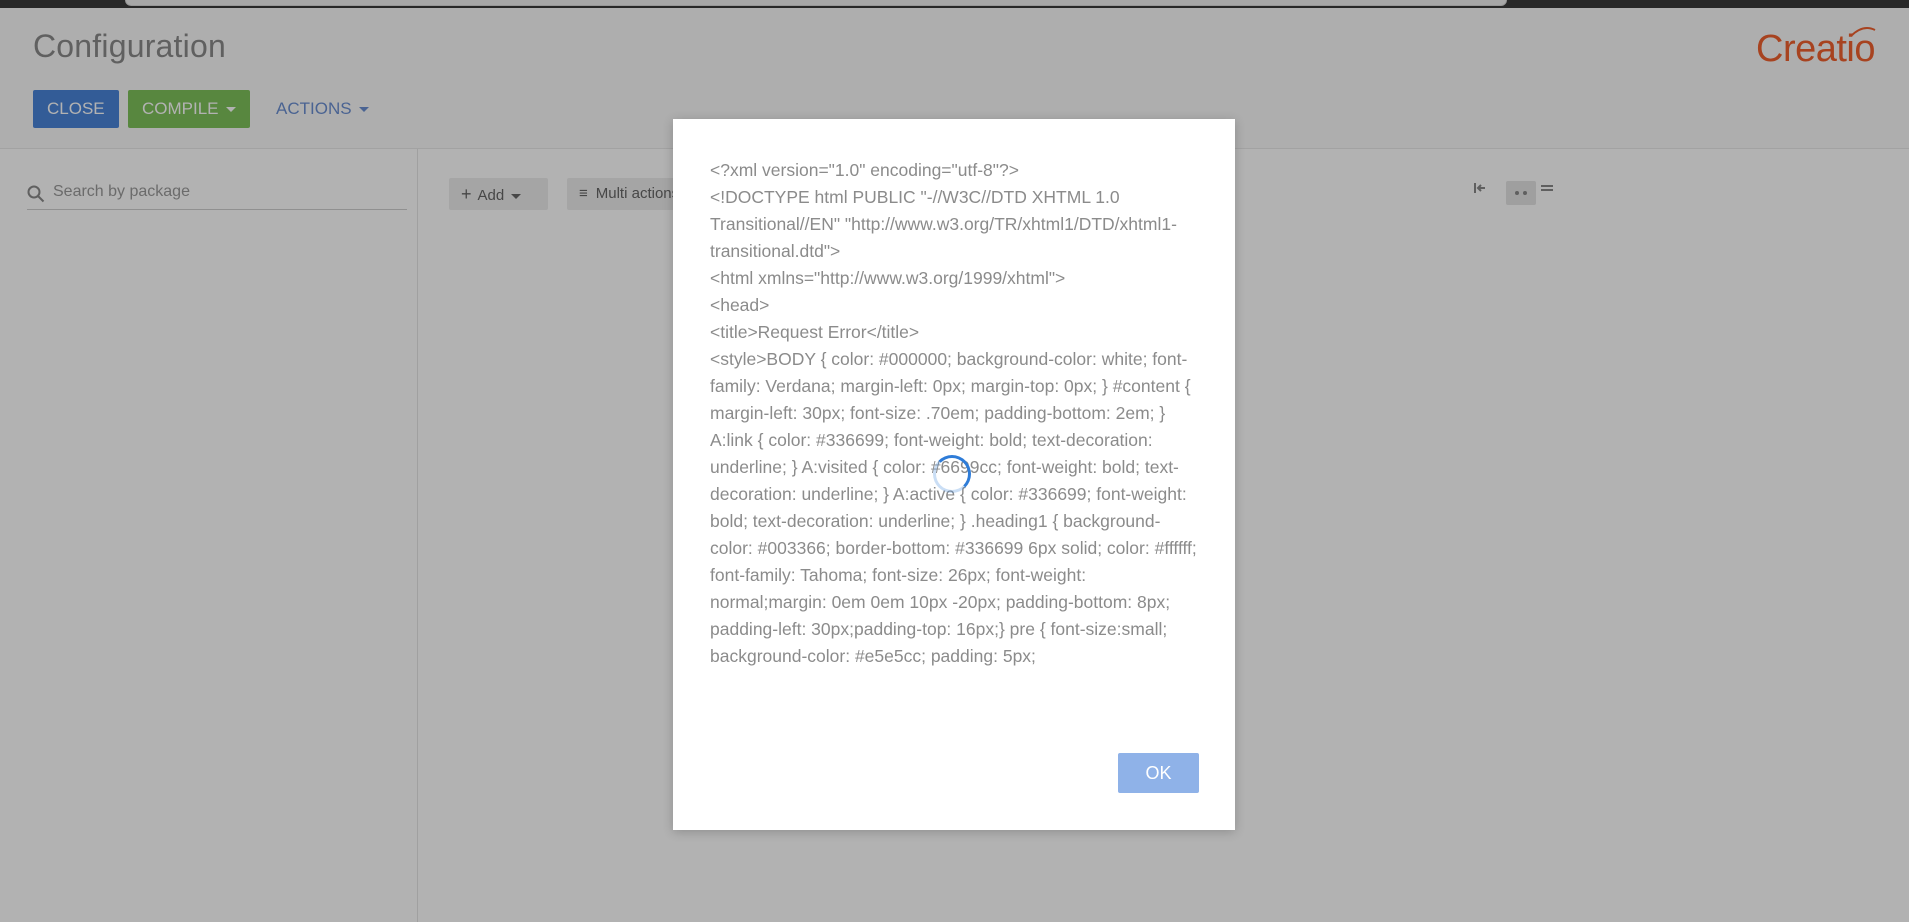 The width and height of the screenshot is (1909, 922). Describe the element at coordinates (952, 474) in the screenshot. I see `loading-spinner-icon` at that location.